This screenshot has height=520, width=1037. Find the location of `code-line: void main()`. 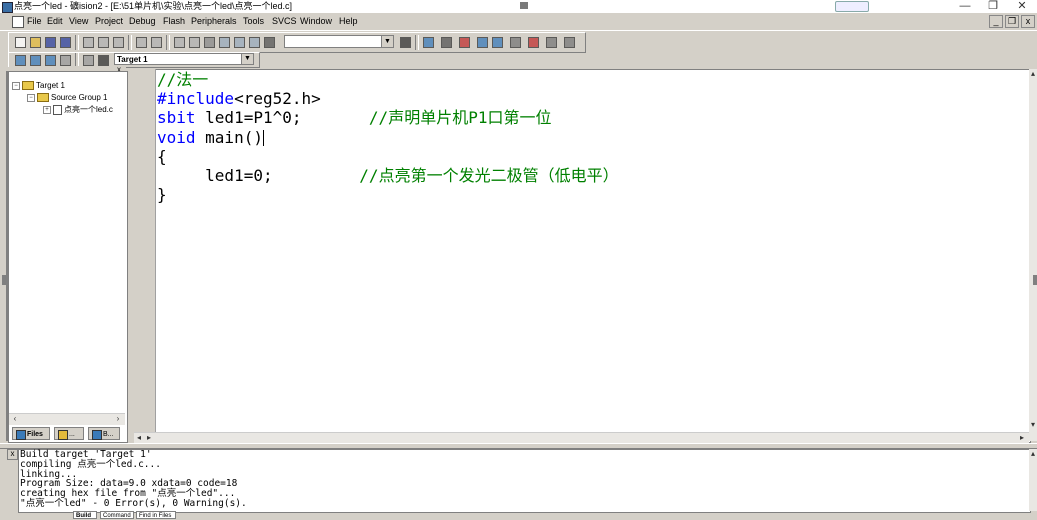

code-line: void main() is located at coordinates (388, 137).